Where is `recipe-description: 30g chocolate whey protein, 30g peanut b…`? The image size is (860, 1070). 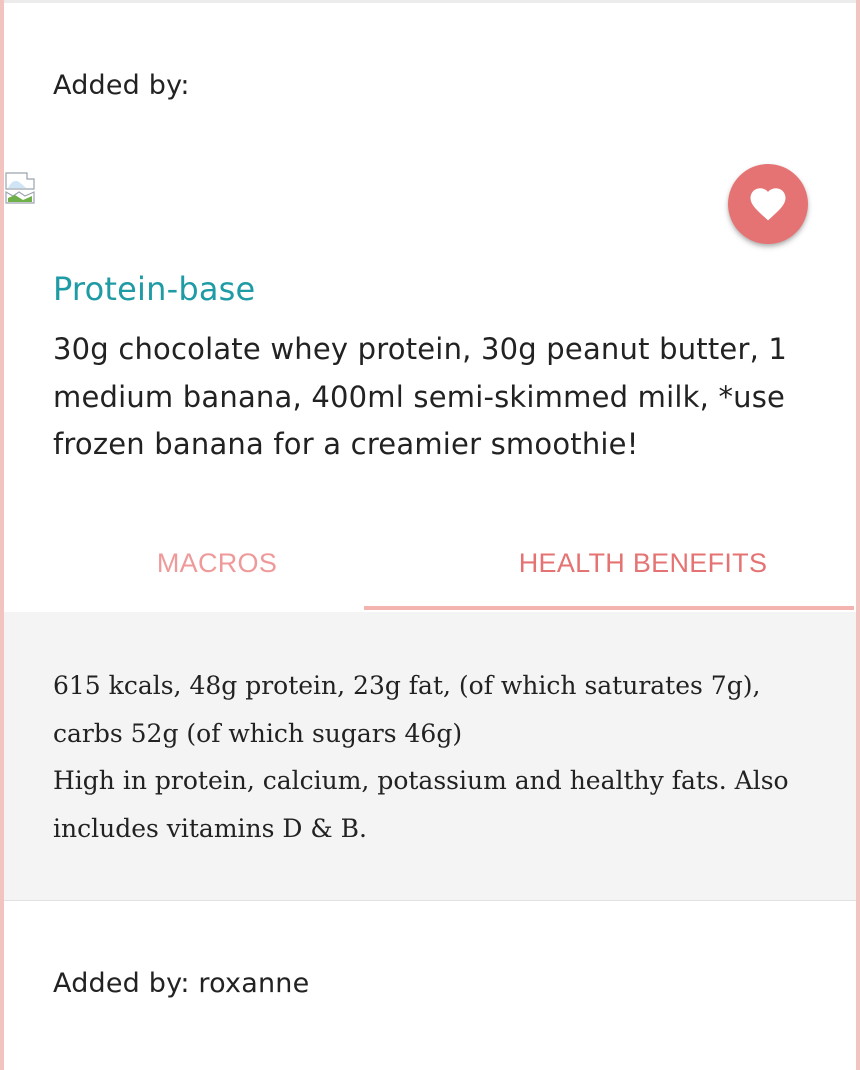 recipe-description: 30g chocolate whey protein, 30g peanut b… is located at coordinates (420, 396).